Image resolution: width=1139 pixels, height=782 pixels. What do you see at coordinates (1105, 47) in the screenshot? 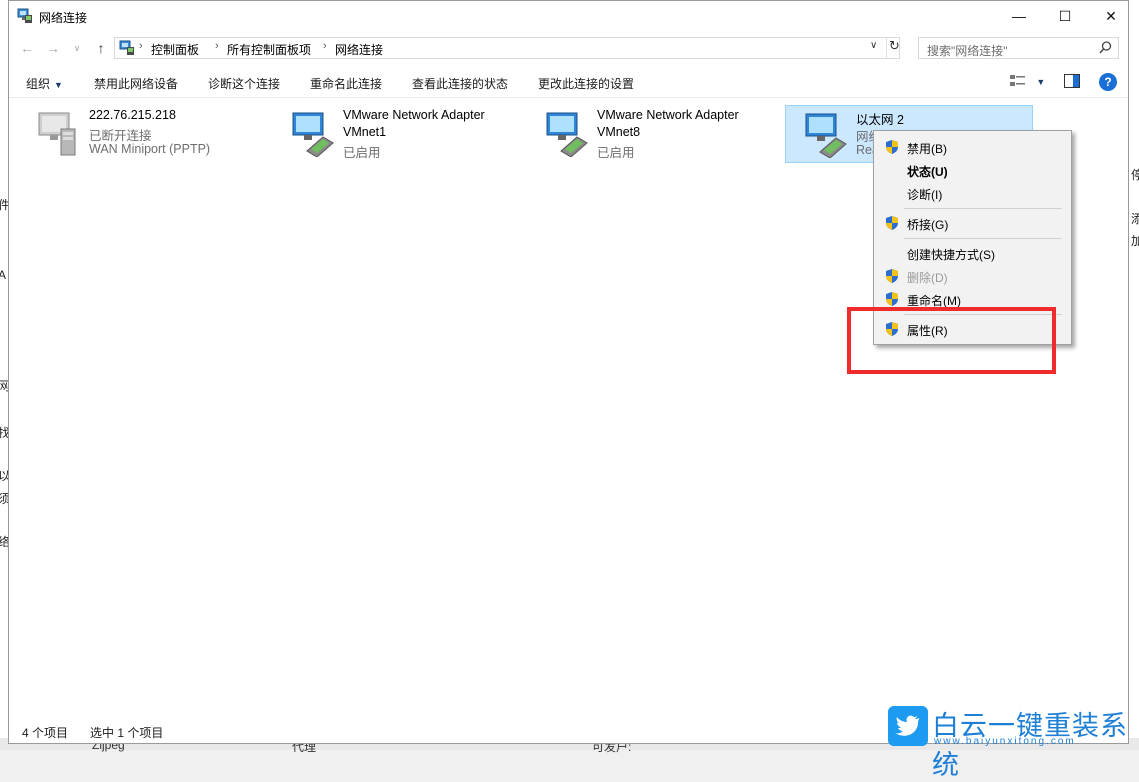
I see `search-icon` at bounding box center [1105, 47].